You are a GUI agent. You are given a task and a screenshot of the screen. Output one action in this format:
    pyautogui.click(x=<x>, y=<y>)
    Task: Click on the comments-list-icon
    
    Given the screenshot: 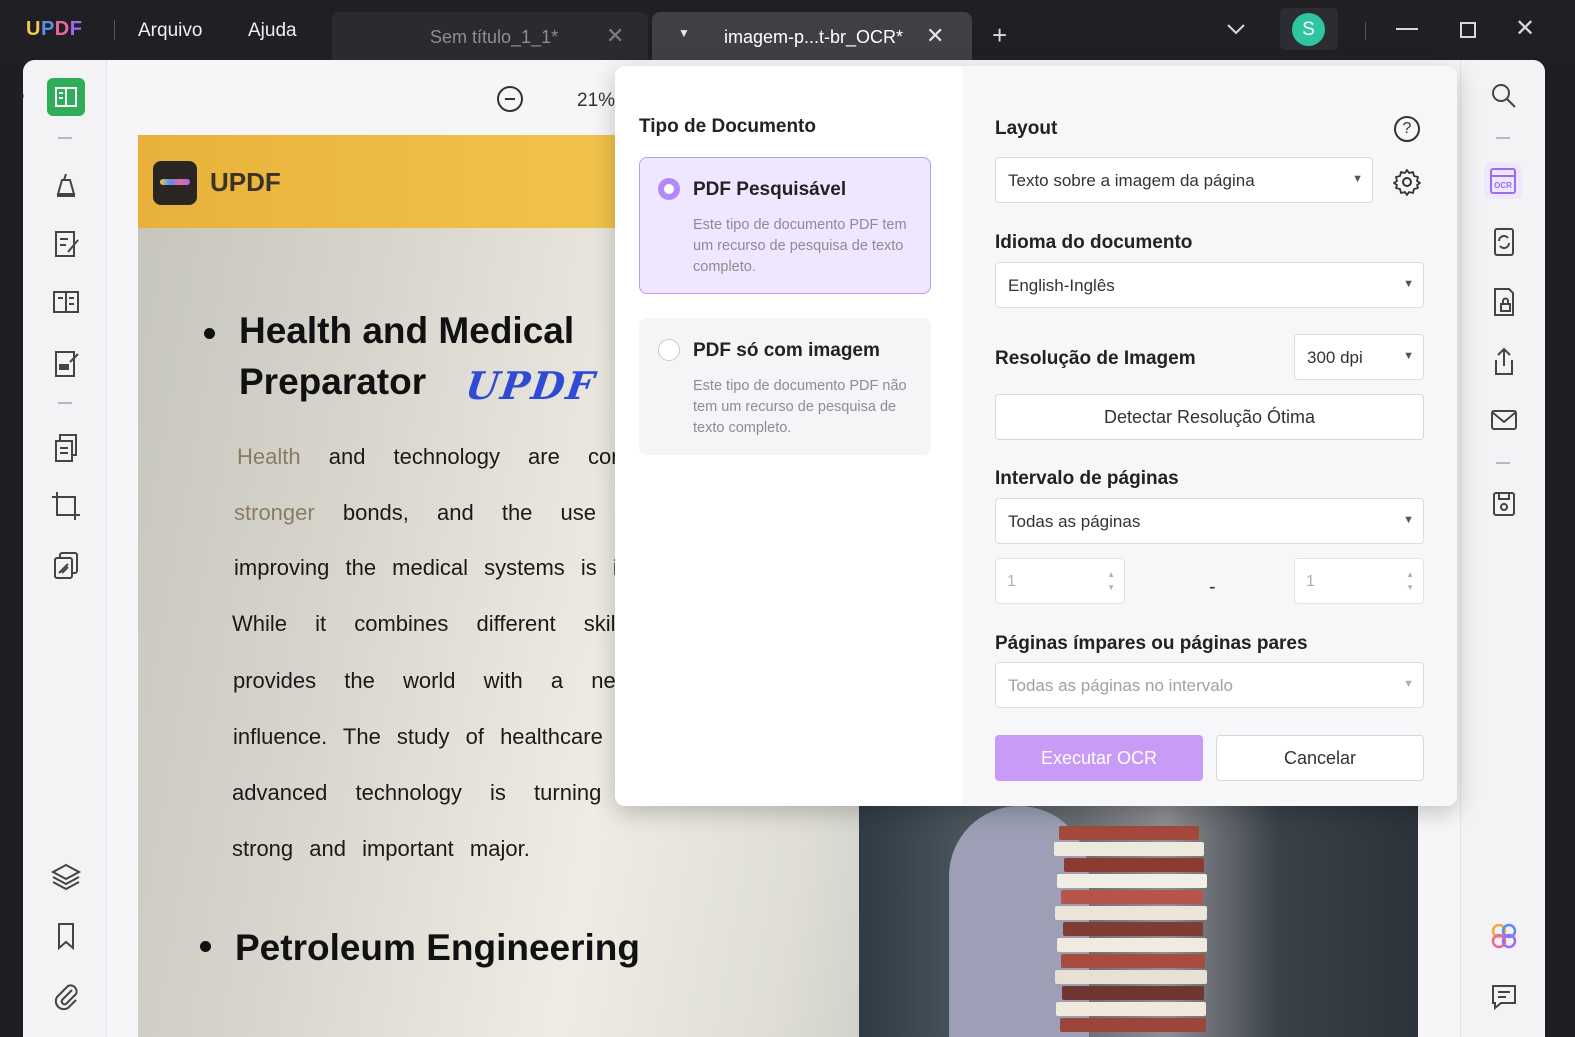 What is the action you would take?
    pyautogui.click(x=1504, y=996)
    